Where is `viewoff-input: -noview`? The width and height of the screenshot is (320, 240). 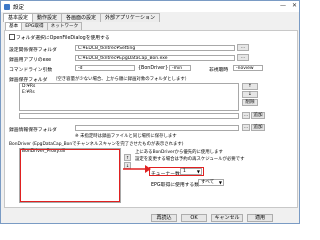 viewoff-input: -noview is located at coordinates (248, 68).